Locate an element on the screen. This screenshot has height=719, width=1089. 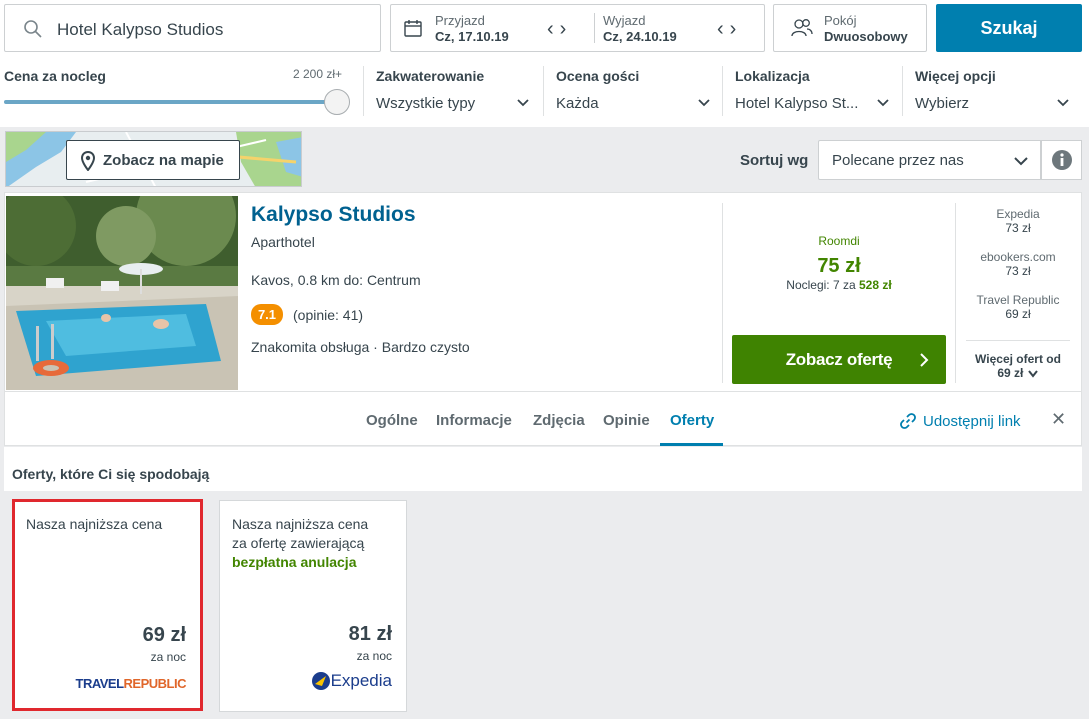
rating-badge: 7.1 is located at coordinates (267, 314).